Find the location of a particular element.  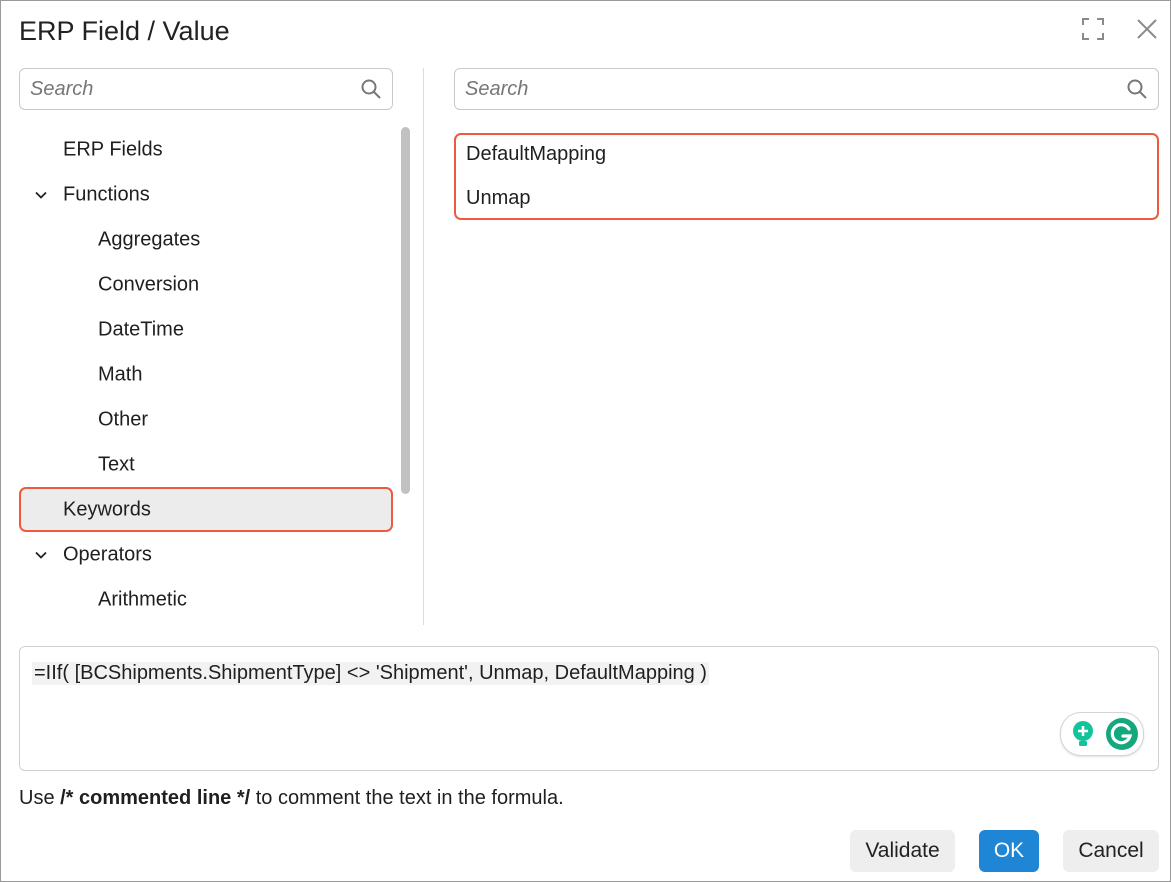

ok-button: OK is located at coordinates (1009, 851).